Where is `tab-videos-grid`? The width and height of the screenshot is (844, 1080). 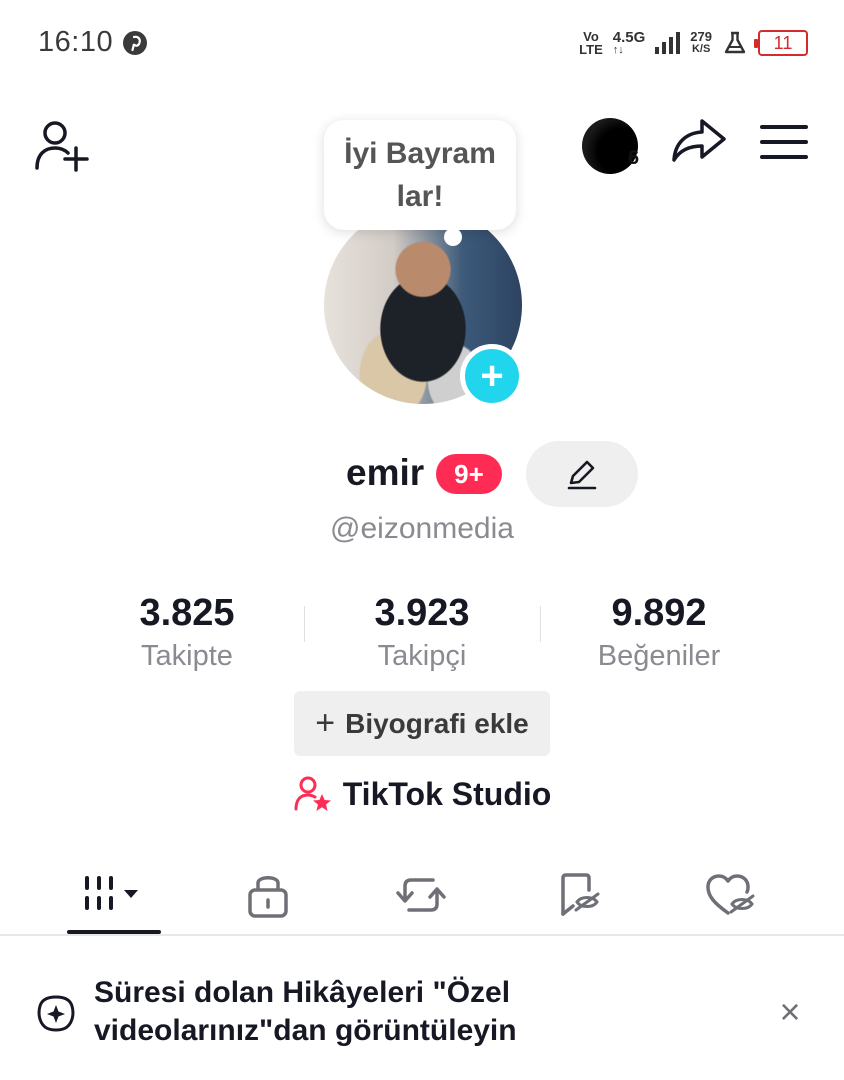
tab-videos-grid is located at coordinates (114, 895).